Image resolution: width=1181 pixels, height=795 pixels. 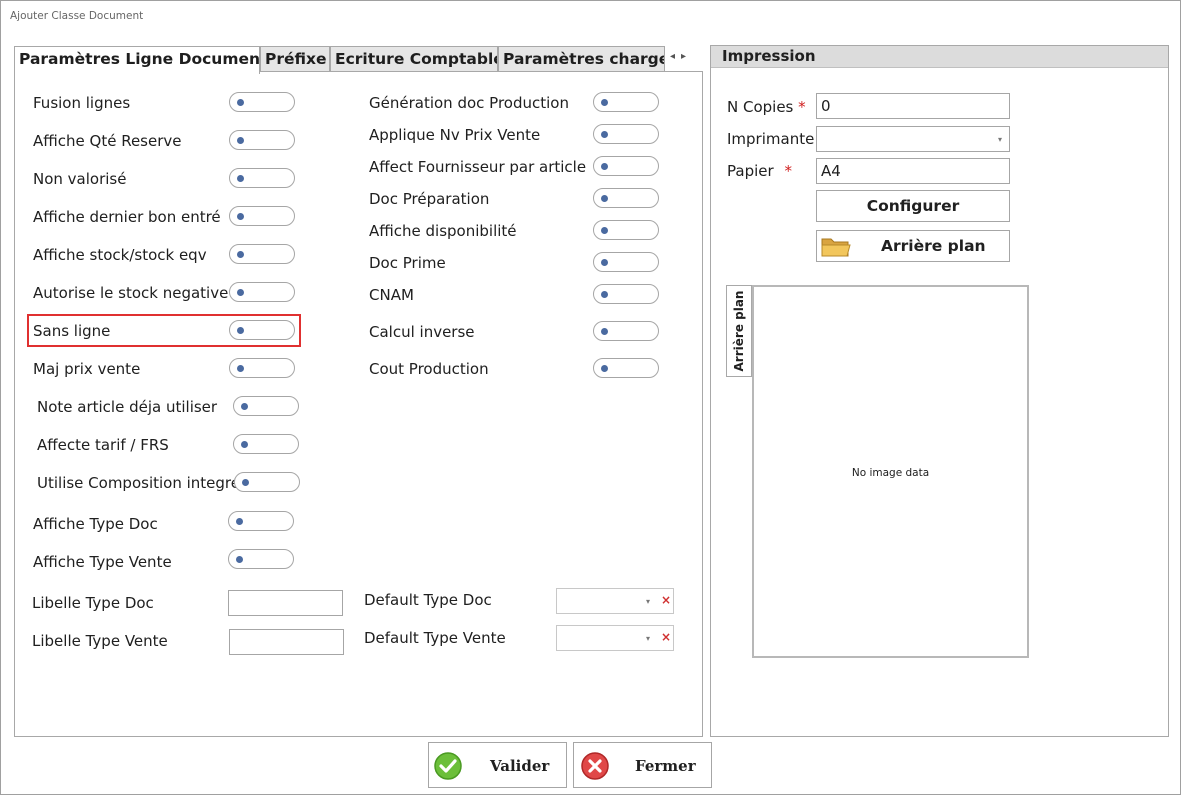 What do you see at coordinates (626, 230) in the screenshot?
I see `toggle-affiche-disponibilite` at bounding box center [626, 230].